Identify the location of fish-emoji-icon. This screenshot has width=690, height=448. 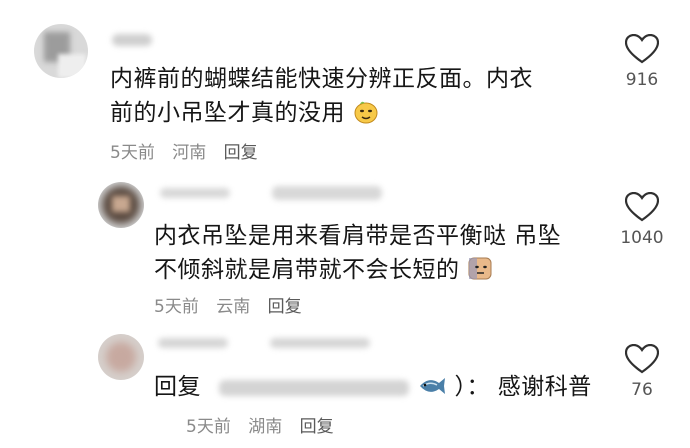
(432, 386).